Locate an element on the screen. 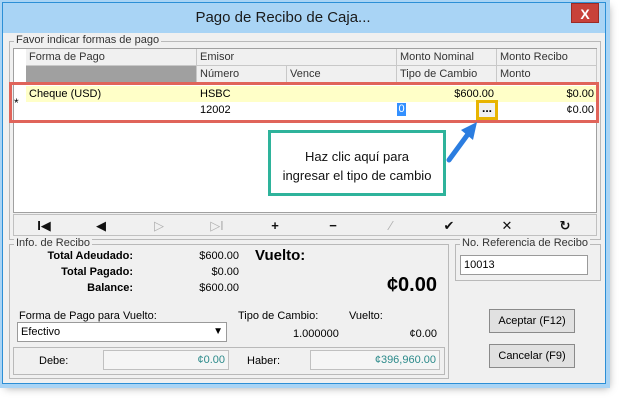 The image size is (622, 400). forma-vuelto-label: Forma de Pago para Vuelto: is located at coordinates (88, 316).